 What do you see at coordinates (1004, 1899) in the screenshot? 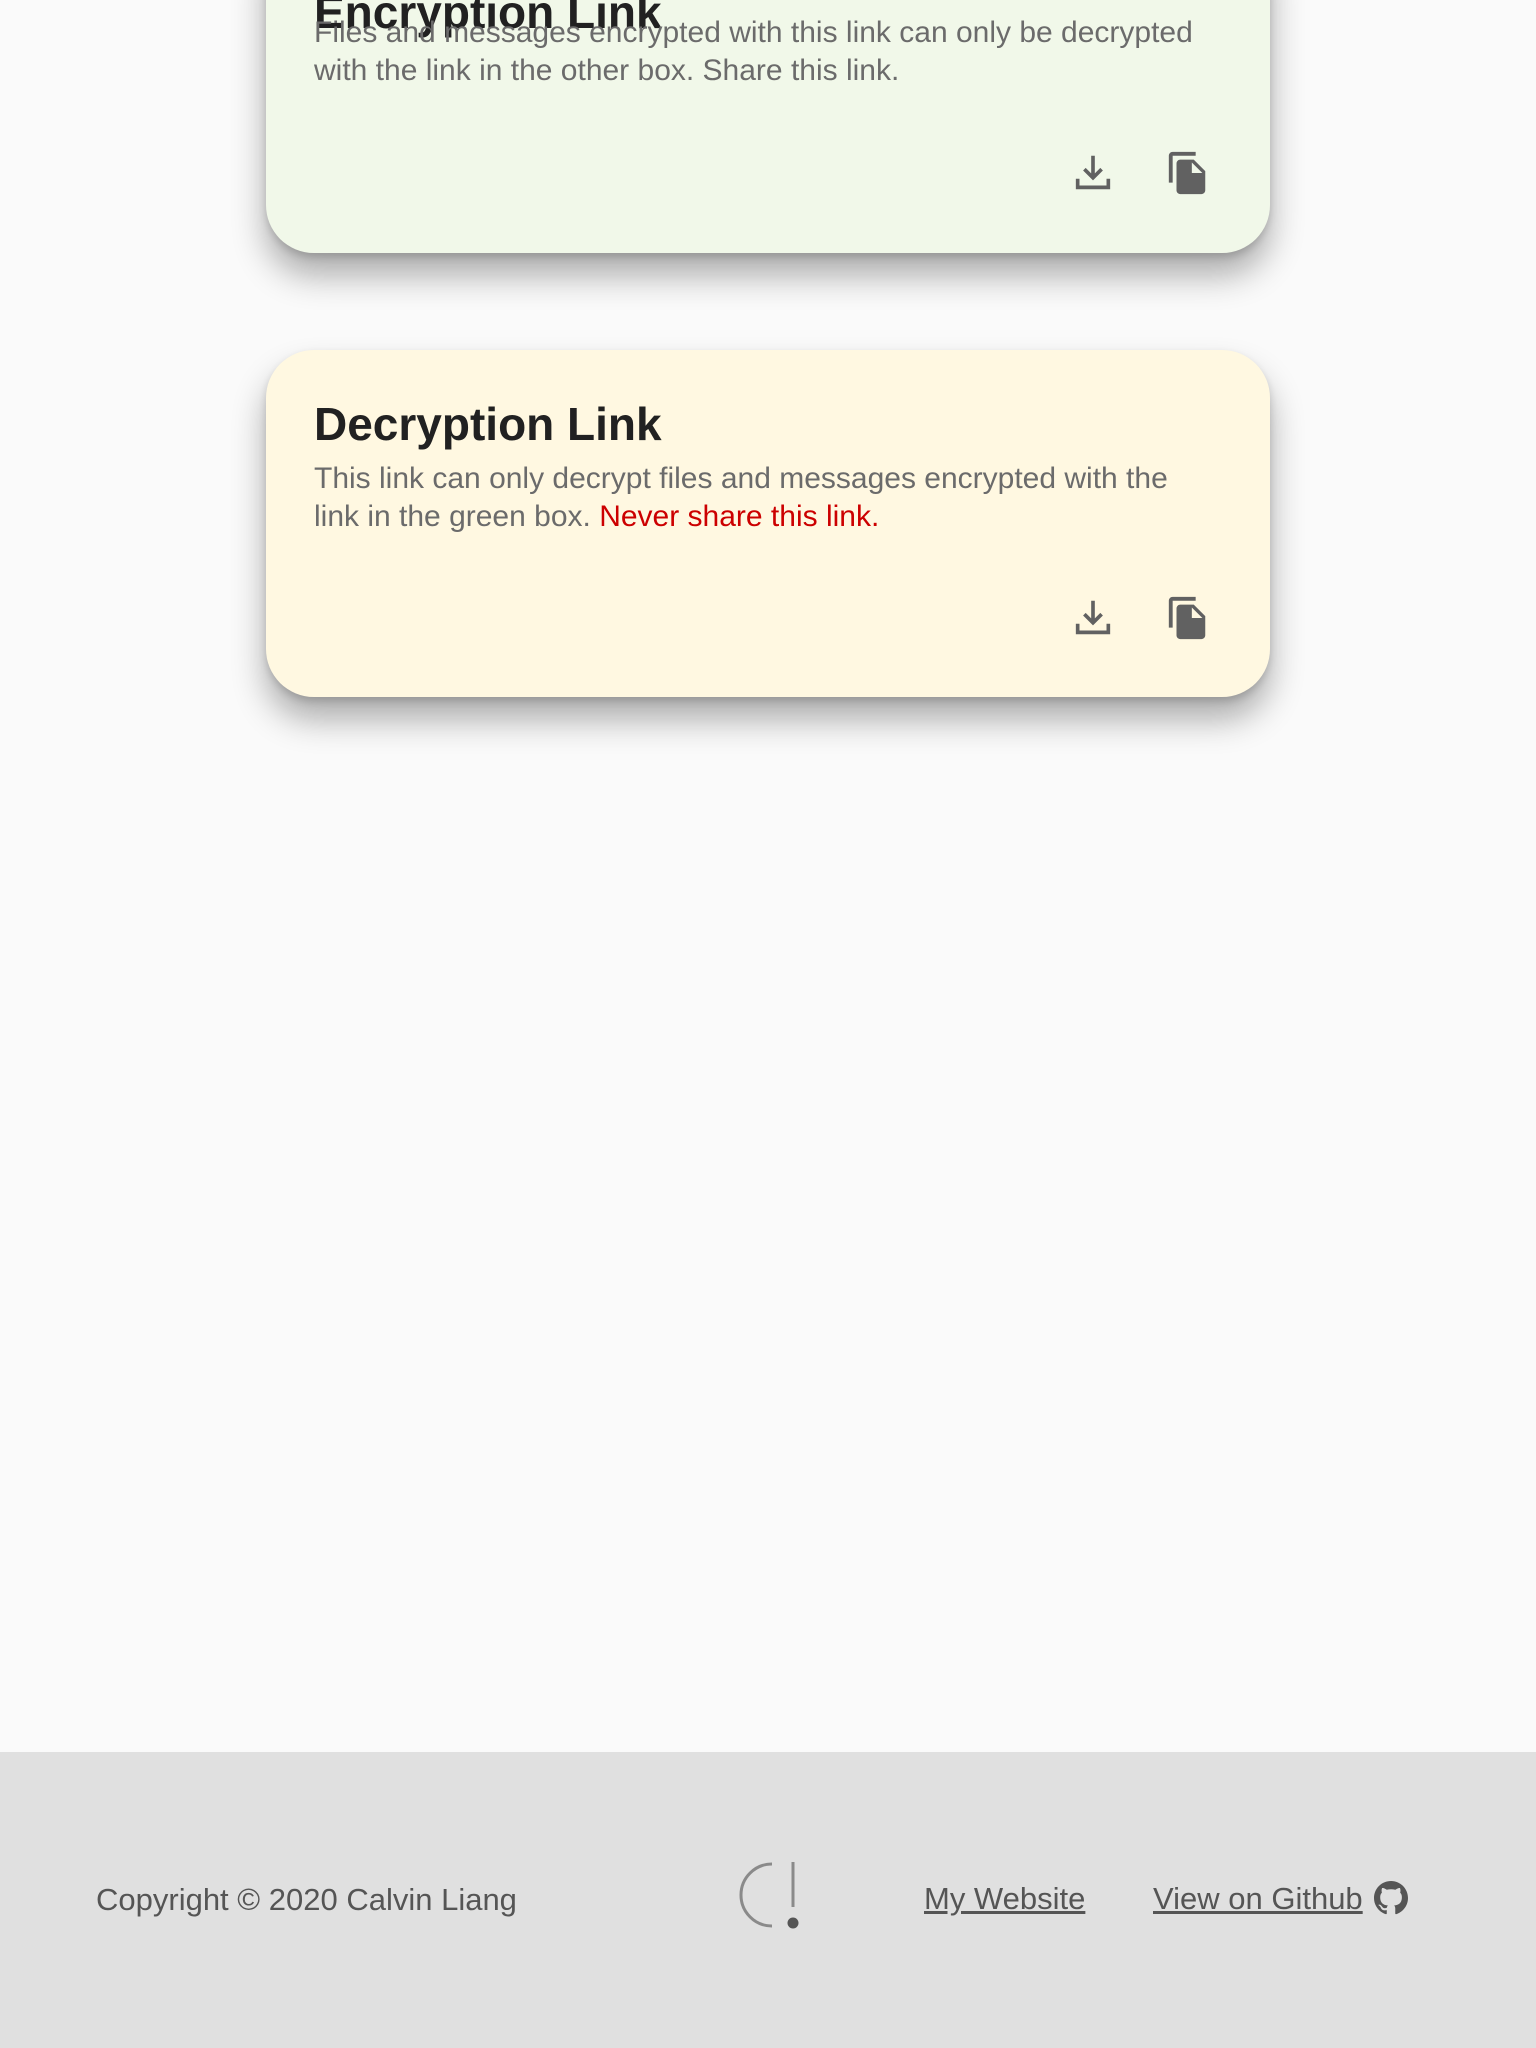
I see `my-website-link: My Website` at bounding box center [1004, 1899].